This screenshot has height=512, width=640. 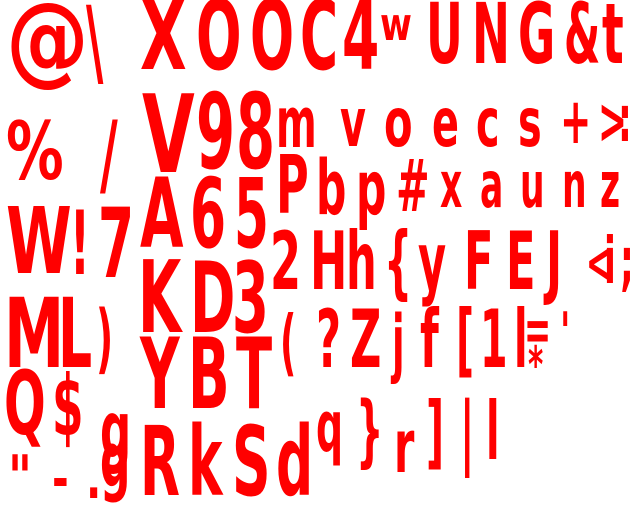 What do you see at coordinates (35, 151) in the screenshot?
I see `glyph-13: %` at bounding box center [35, 151].